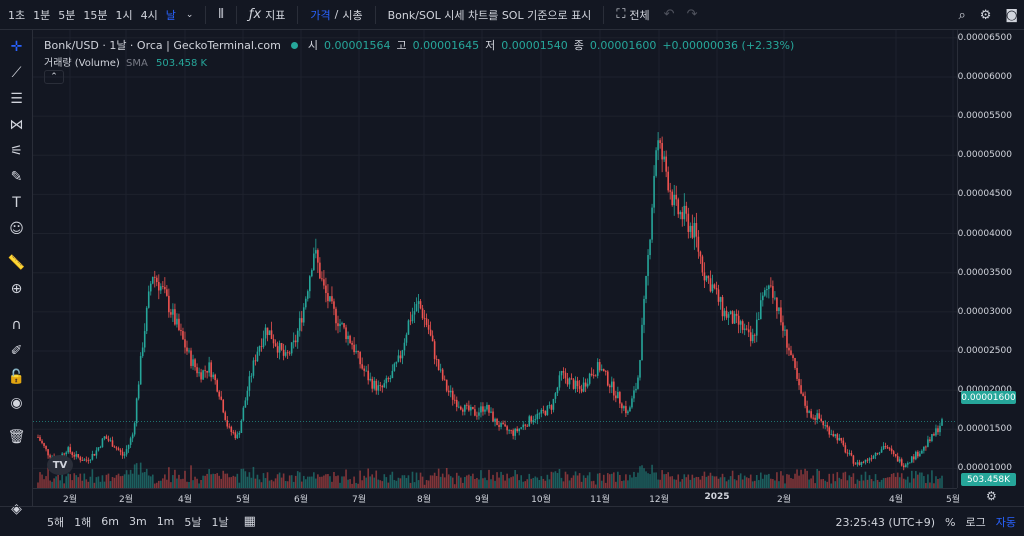 This screenshot has height=536, width=1024. I want to click on lock-icon: 🔓, so click(16, 377).